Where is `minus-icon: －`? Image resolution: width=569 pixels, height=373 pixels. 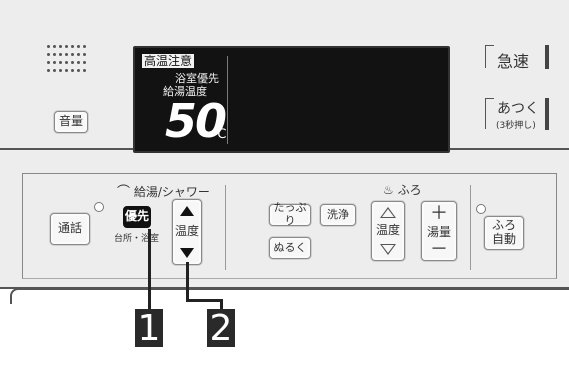
minus-icon: － is located at coordinates (439, 249).